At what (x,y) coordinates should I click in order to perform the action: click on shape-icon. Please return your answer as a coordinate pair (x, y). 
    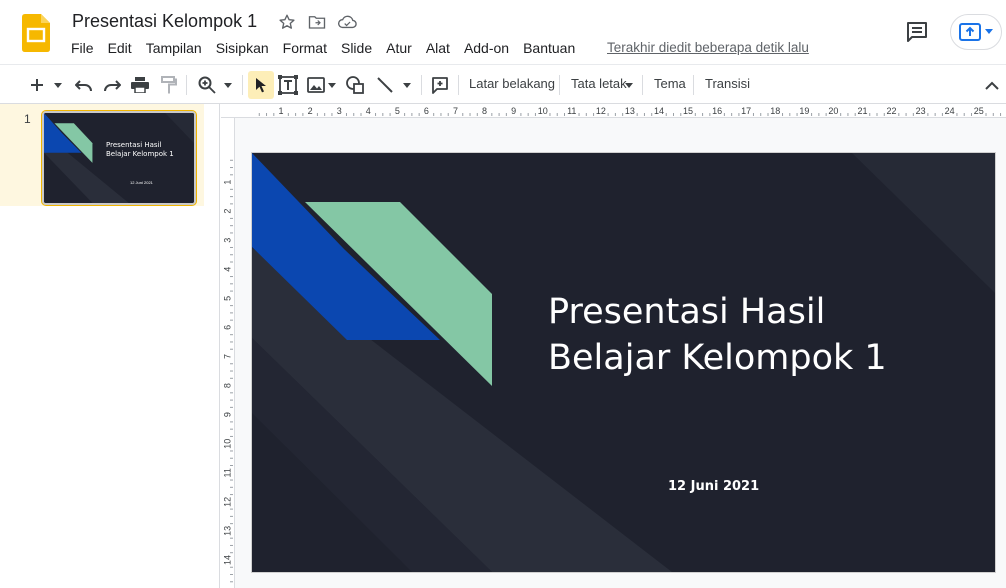
    Looking at the image, I should click on (355, 85).